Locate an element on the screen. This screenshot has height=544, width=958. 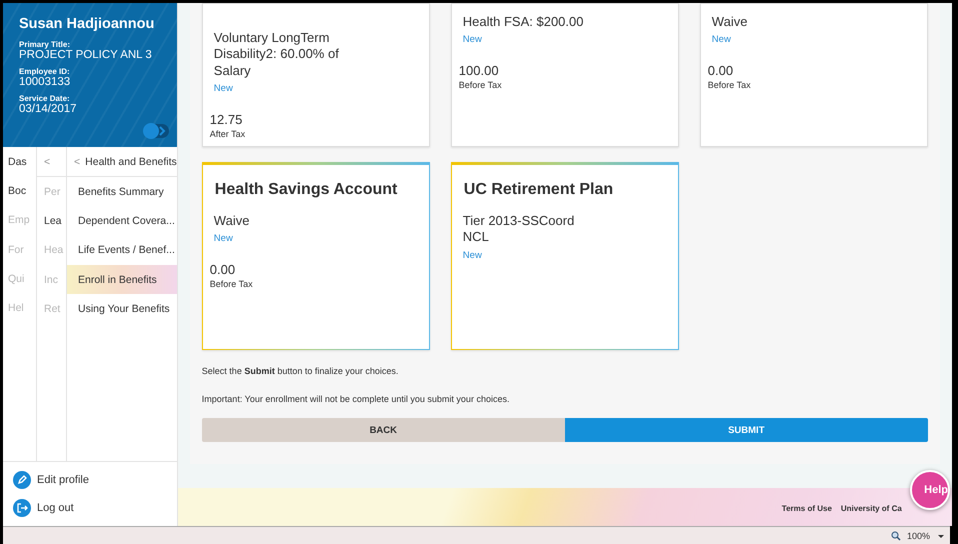
menu-item: Enroll in Benefits is located at coordinates (122, 279).